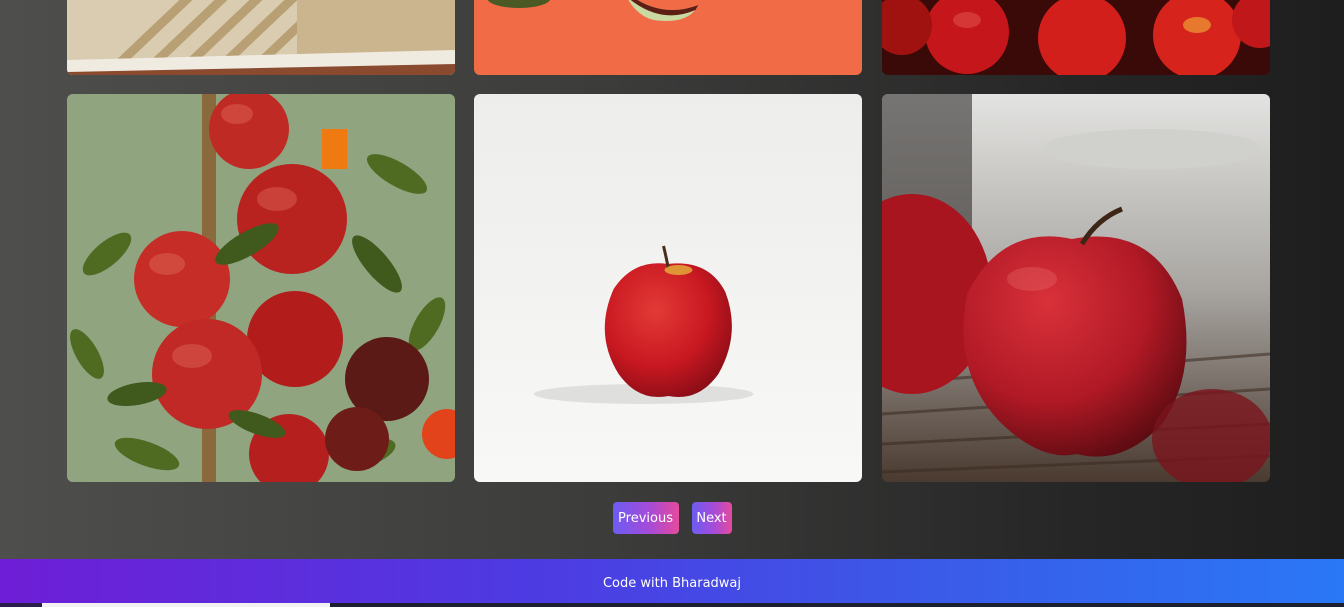  Describe the element at coordinates (837, 605) in the screenshot. I see `bottom-strip-dark` at that location.